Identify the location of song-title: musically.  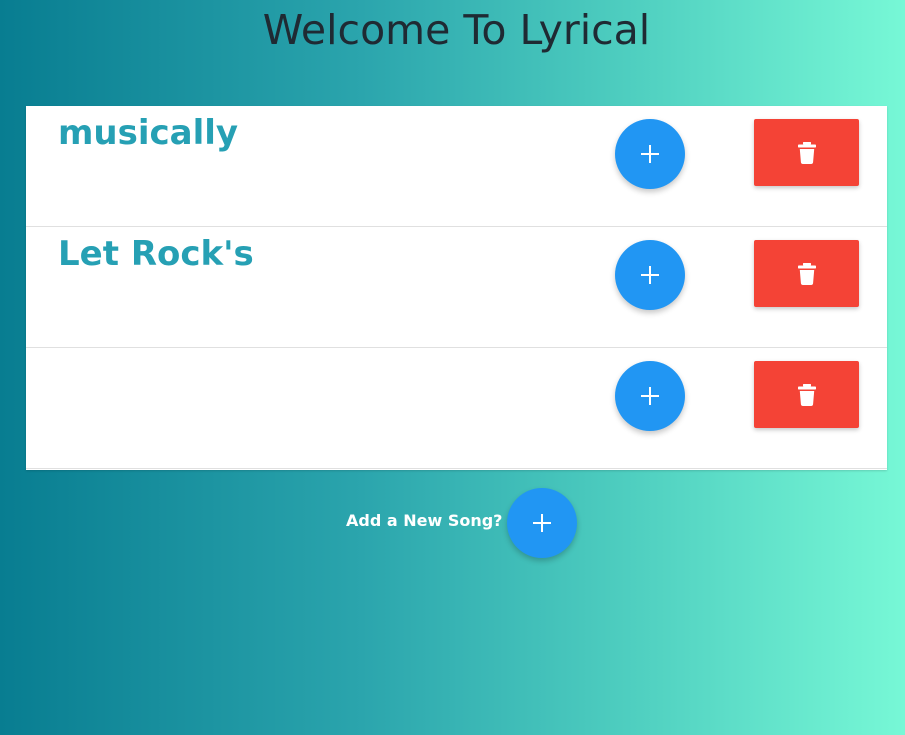
(148, 133).